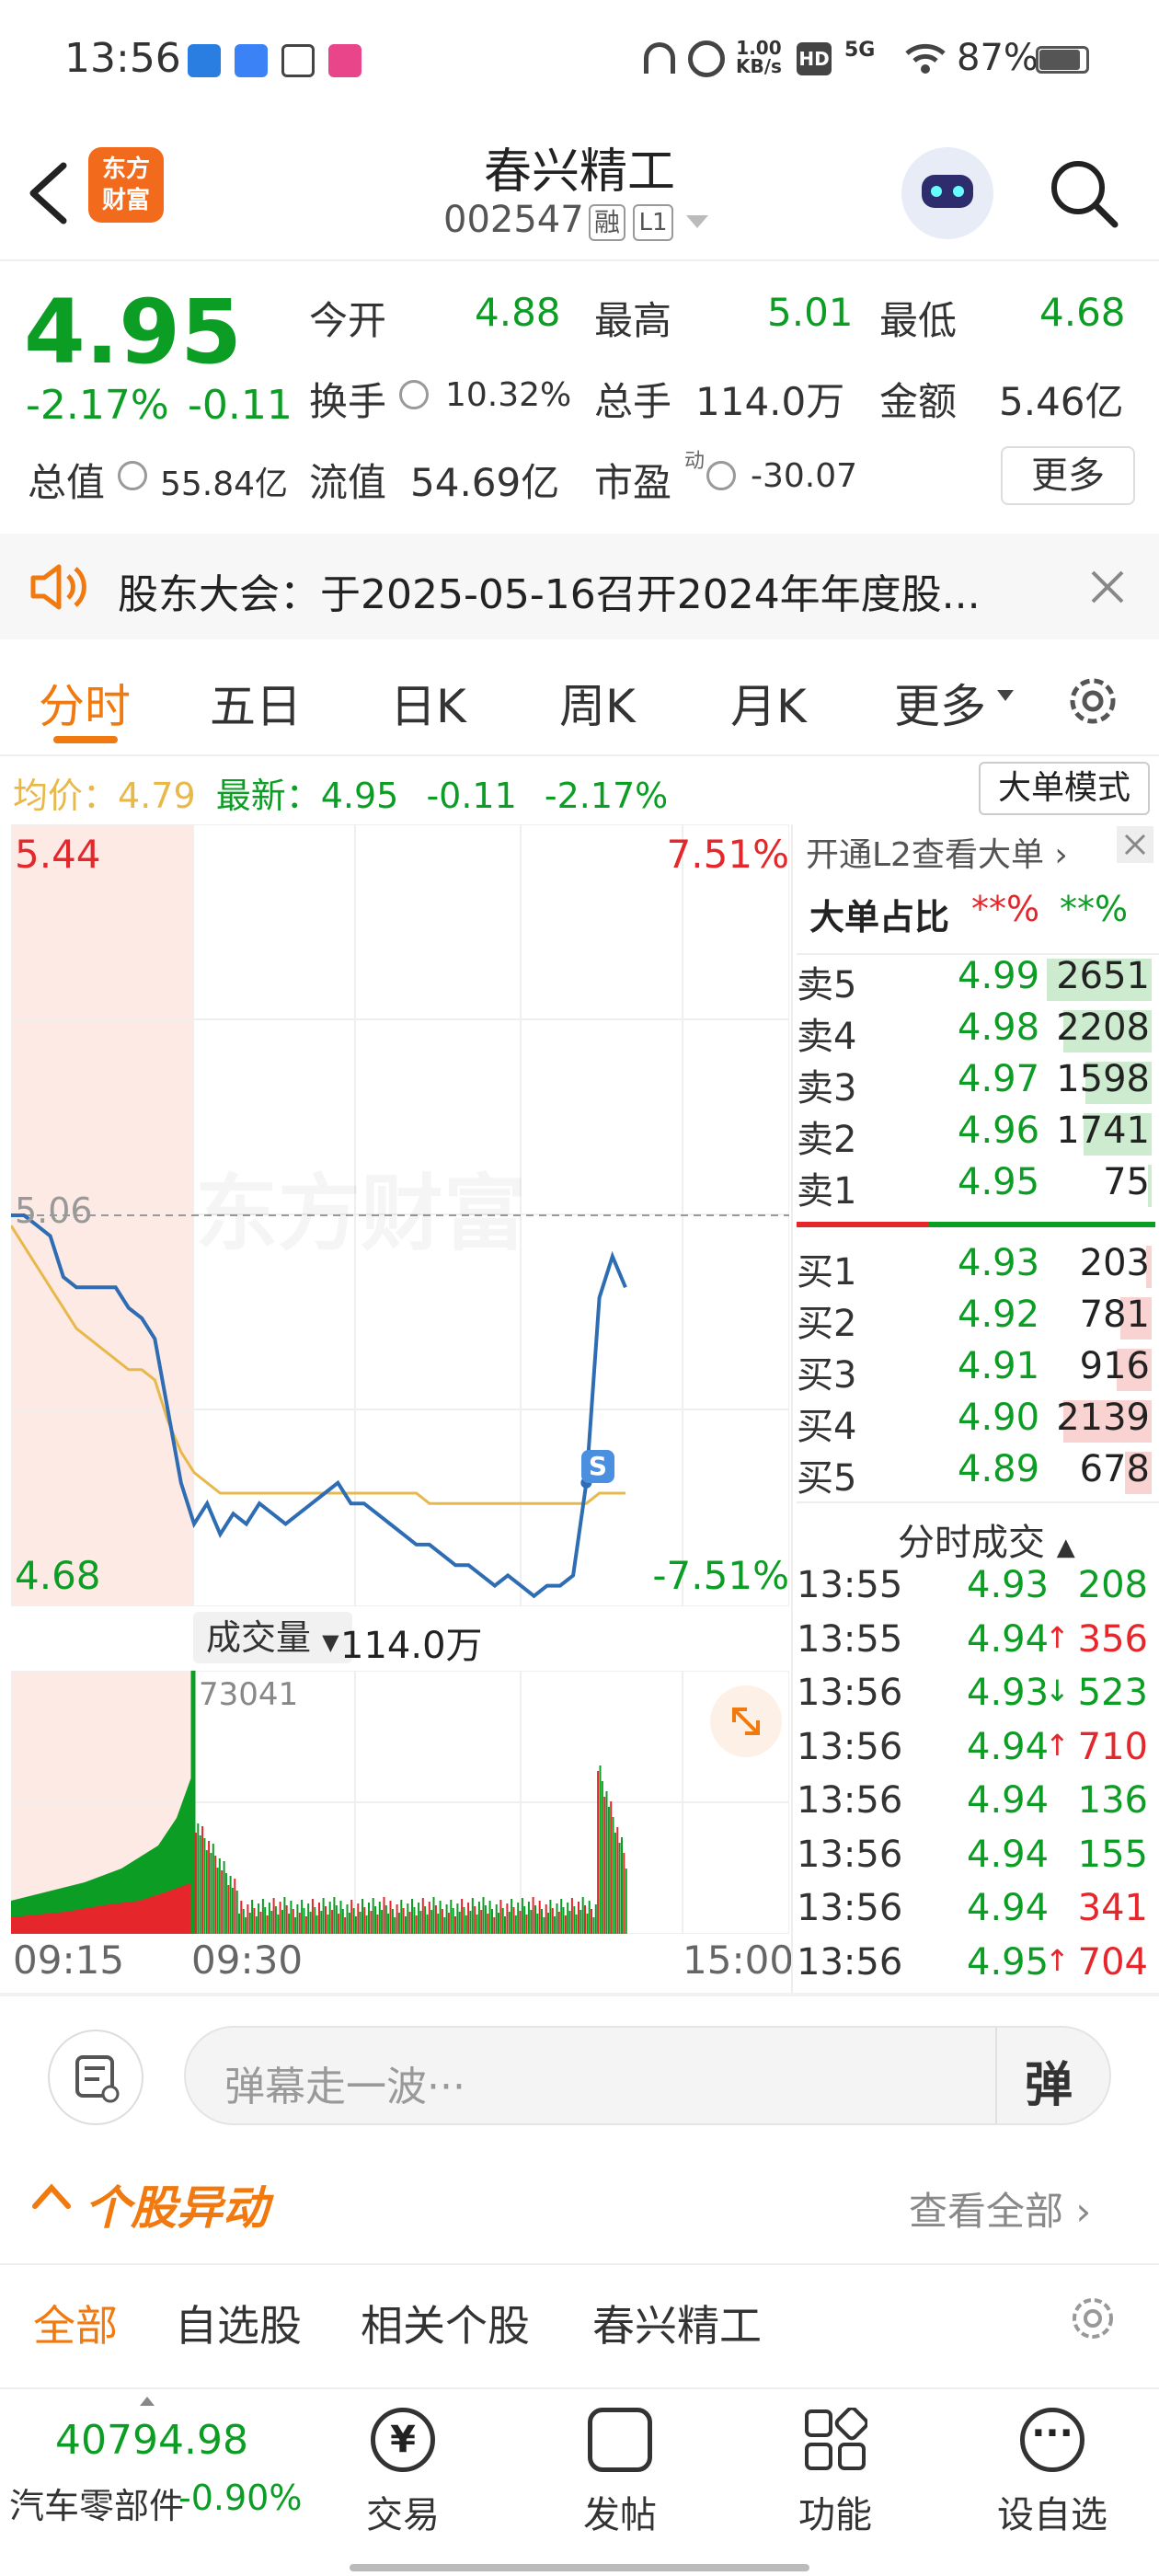 The image size is (1159, 2576). What do you see at coordinates (647, 2075) in the screenshot?
I see `danmu-input: 弹幕走一波··· 弹` at bounding box center [647, 2075].